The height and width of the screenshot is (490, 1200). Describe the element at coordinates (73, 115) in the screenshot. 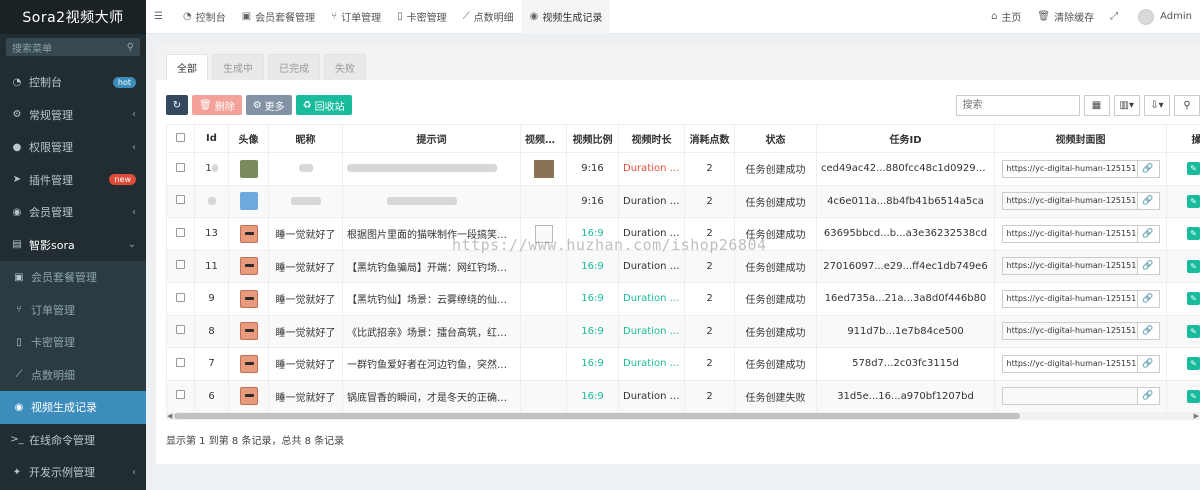

I see `sidebar-item-general: ⚙ 常规管理 ‹` at that location.